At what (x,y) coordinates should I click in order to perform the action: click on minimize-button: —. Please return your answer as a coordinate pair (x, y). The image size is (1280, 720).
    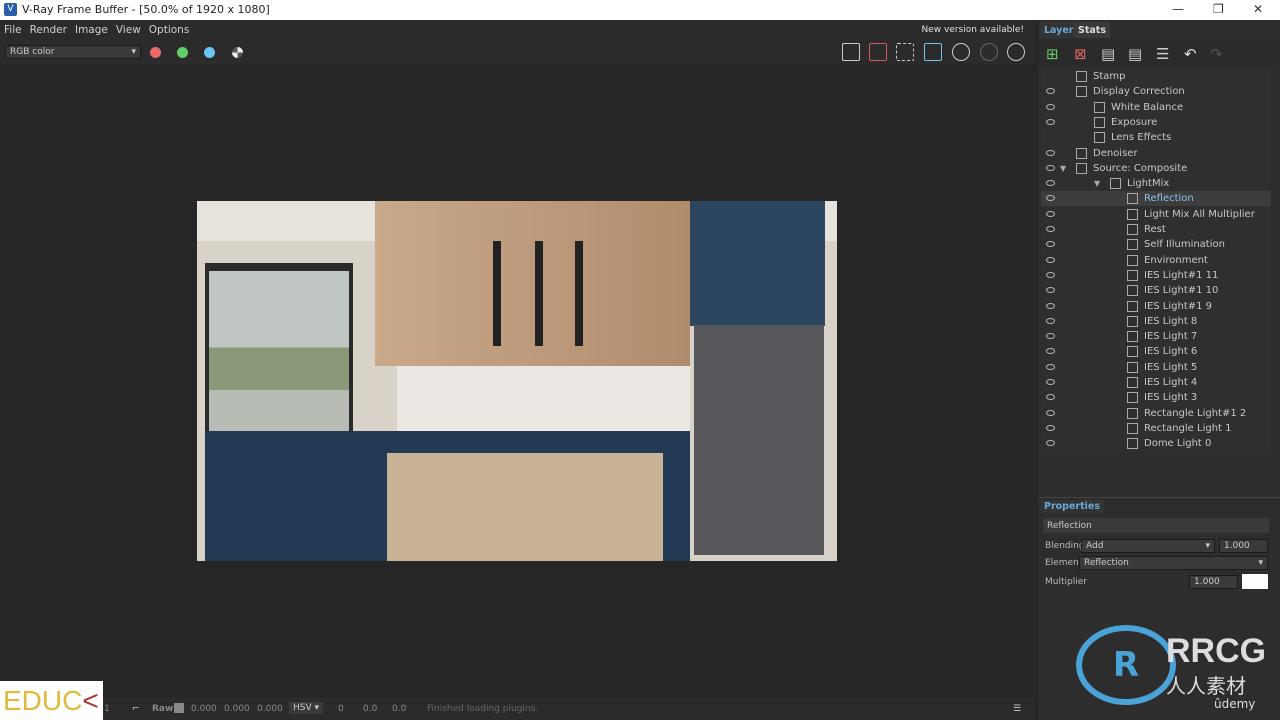
    Looking at the image, I should click on (1178, 9).